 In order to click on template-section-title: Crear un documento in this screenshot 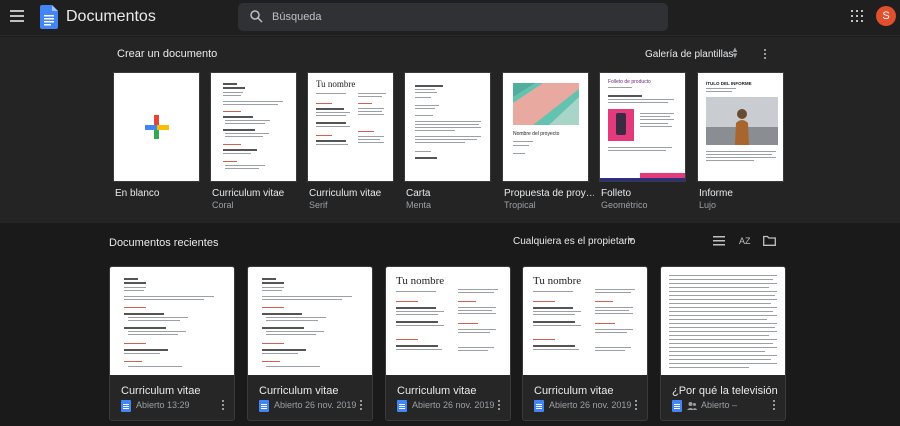, I will do `click(167, 54)`.